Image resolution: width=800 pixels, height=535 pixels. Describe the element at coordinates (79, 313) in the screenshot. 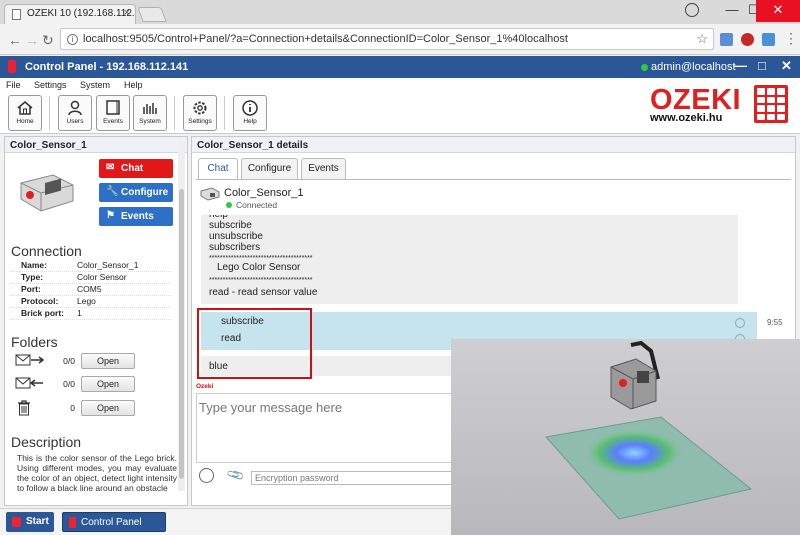

I see `detail-value: 1` at that location.